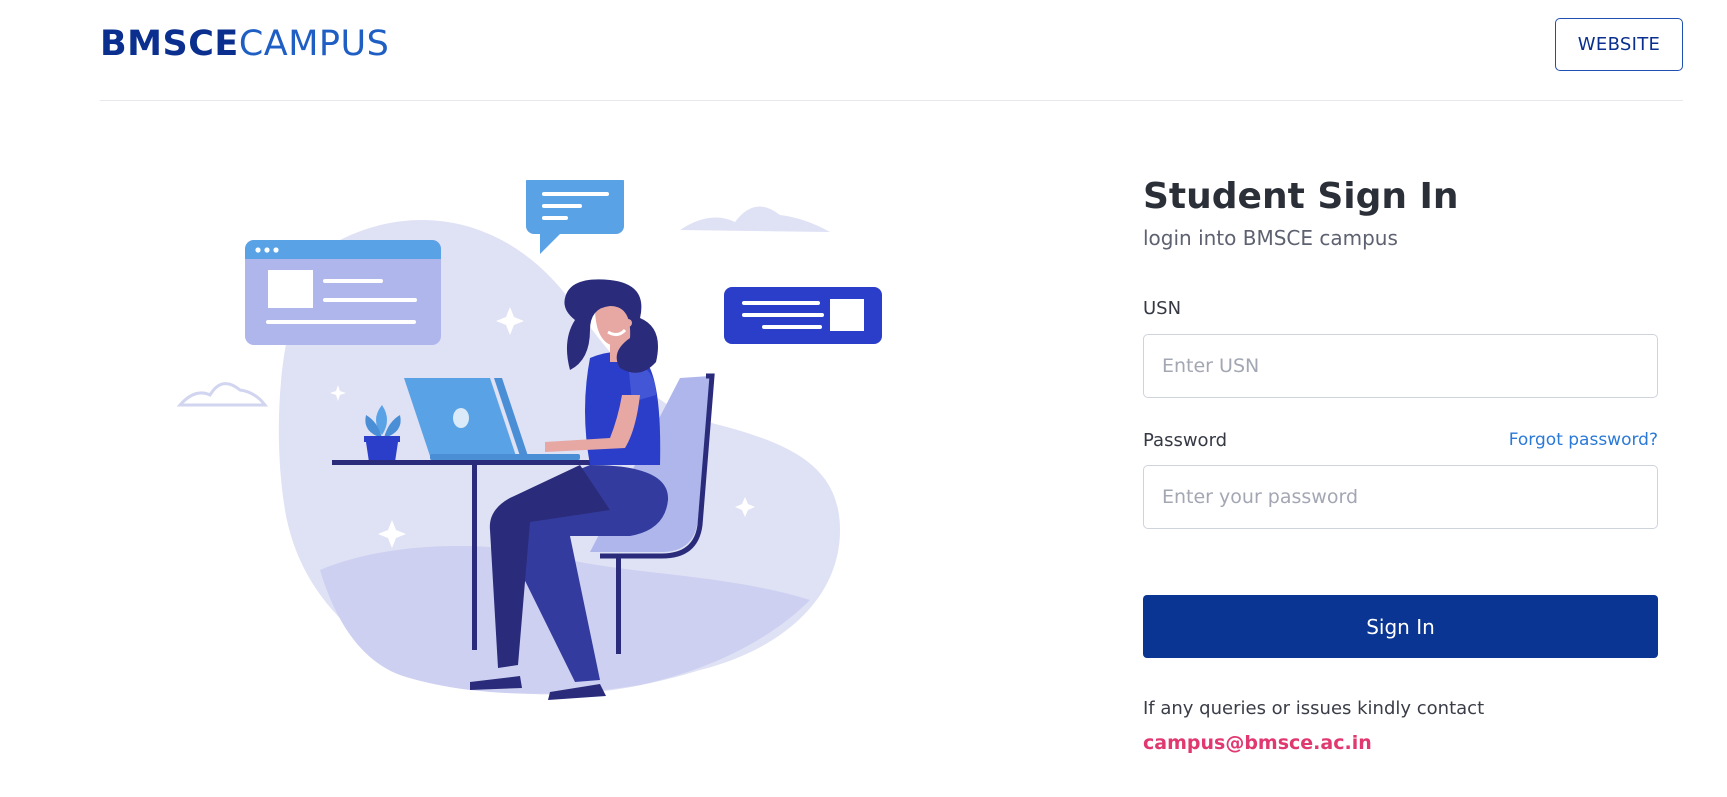 The image size is (1727, 797). I want to click on logo-light: CAMPUS, so click(314, 44).